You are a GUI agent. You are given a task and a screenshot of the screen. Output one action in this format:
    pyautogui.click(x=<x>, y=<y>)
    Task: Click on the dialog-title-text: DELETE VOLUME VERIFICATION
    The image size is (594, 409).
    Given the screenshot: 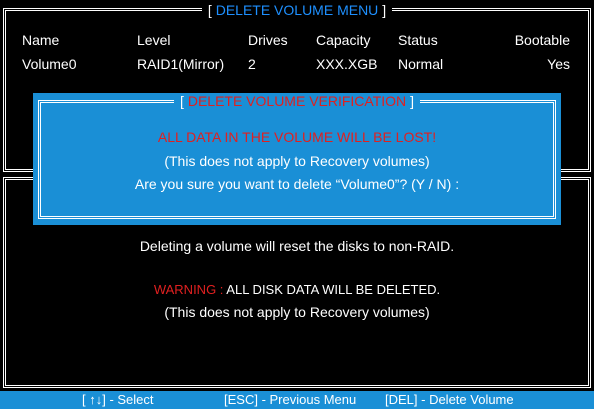 What is the action you would take?
    pyautogui.click(x=297, y=101)
    